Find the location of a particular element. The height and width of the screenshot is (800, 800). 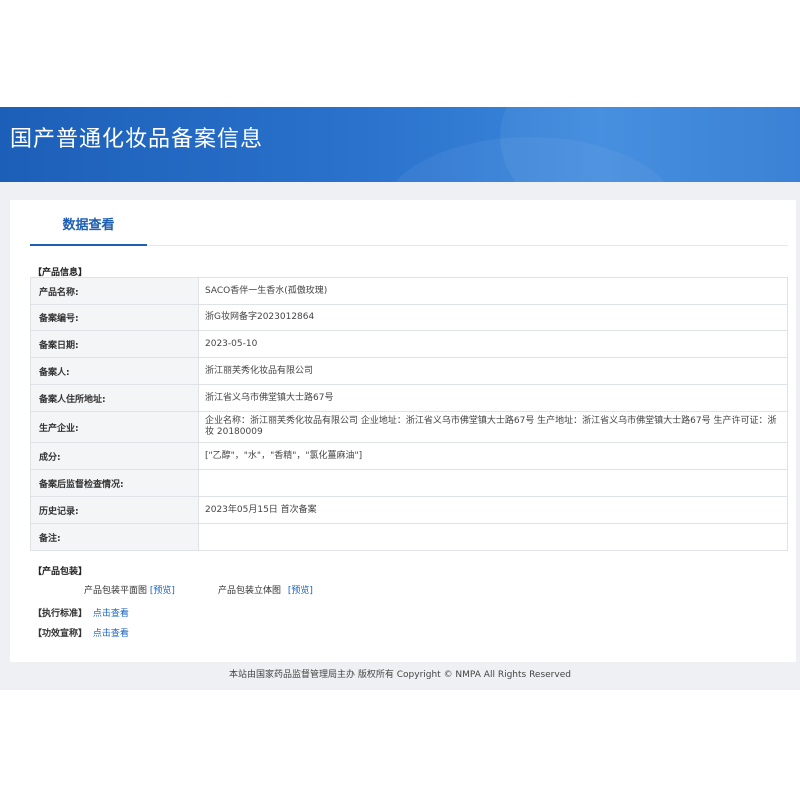

claims-label: 【功效宣称】 is located at coordinates (60, 634).